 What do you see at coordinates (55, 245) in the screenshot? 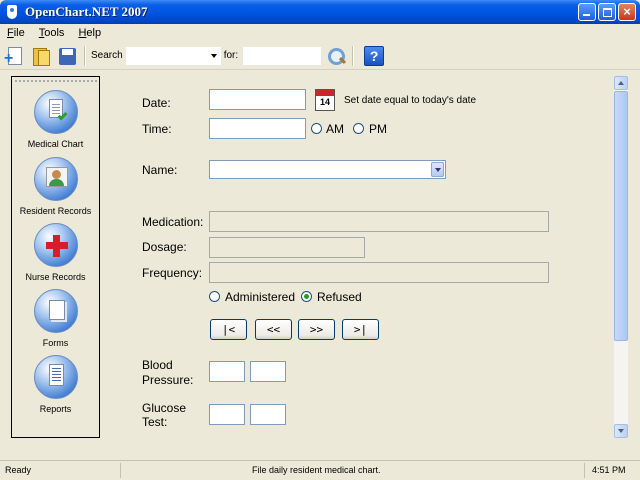
I see `nurse-records-icon` at bounding box center [55, 245].